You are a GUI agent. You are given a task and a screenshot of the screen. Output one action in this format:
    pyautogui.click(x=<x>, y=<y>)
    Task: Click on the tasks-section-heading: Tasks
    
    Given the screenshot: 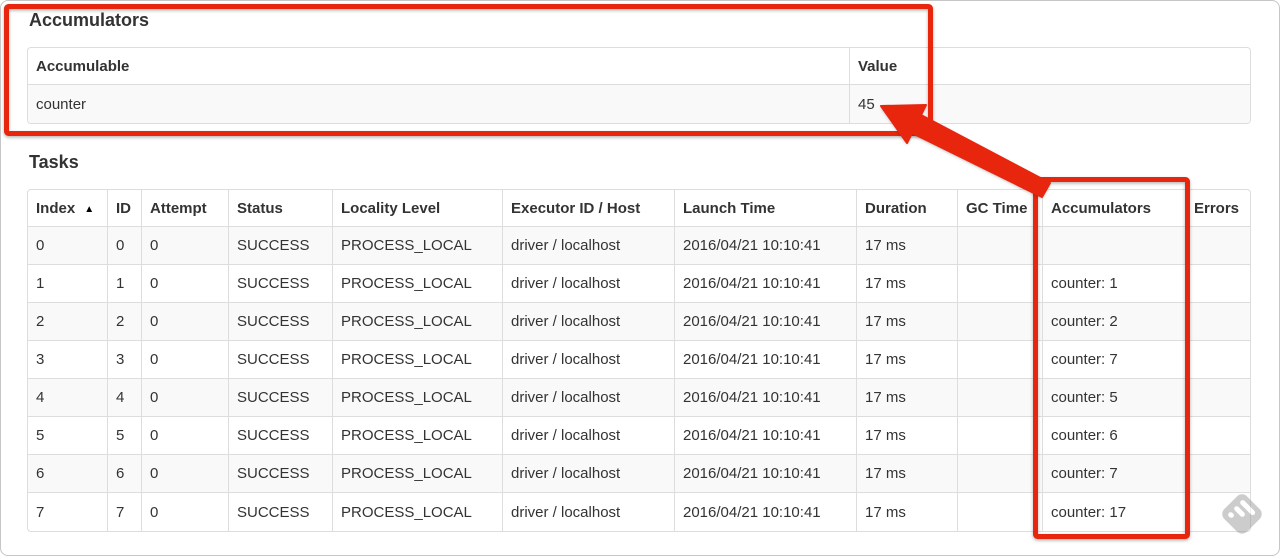 What is the action you would take?
    pyautogui.click(x=54, y=162)
    